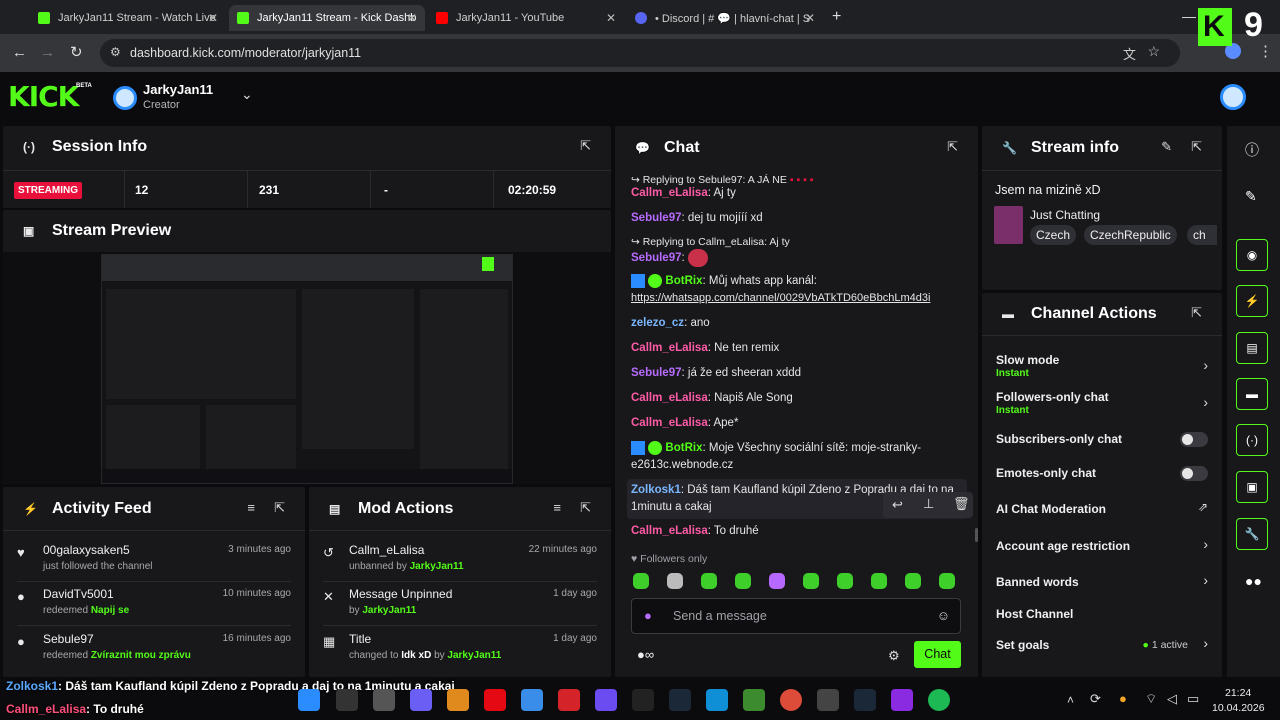 The height and width of the screenshot is (720, 1280). I want to click on search-icon, so click(347, 700).